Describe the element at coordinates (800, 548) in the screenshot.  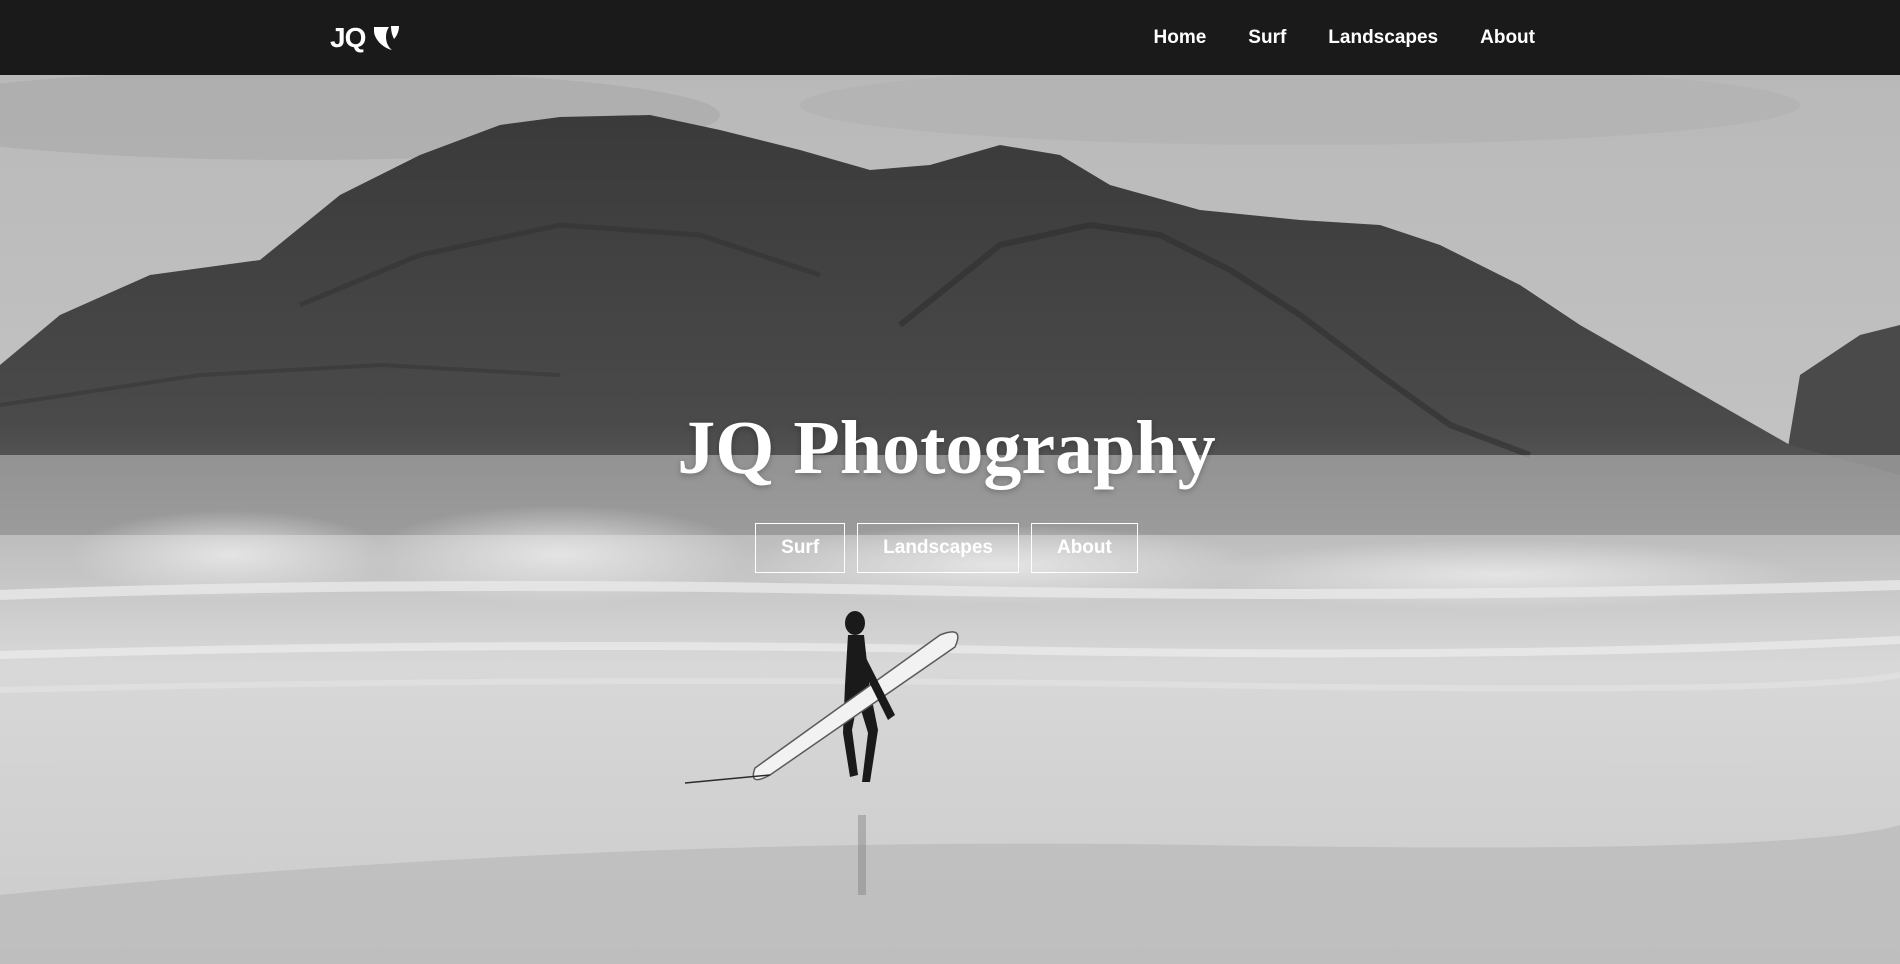
I see `hero-surf-button: Surf` at that location.